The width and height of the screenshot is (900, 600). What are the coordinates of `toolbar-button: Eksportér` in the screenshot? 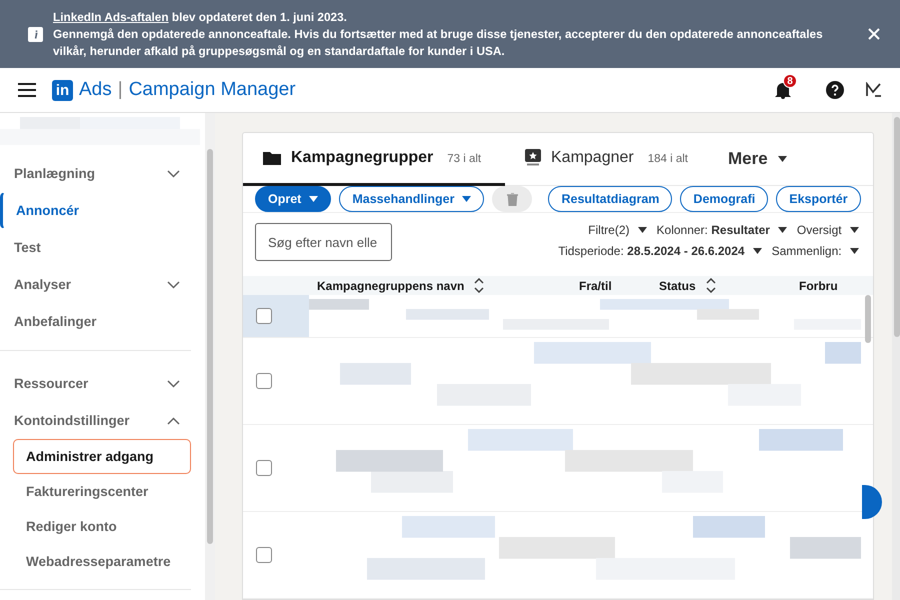 It's located at (818, 199).